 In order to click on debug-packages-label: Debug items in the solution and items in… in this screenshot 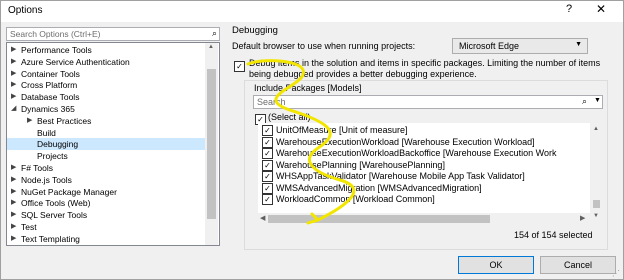, I will do `click(425, 68)`.